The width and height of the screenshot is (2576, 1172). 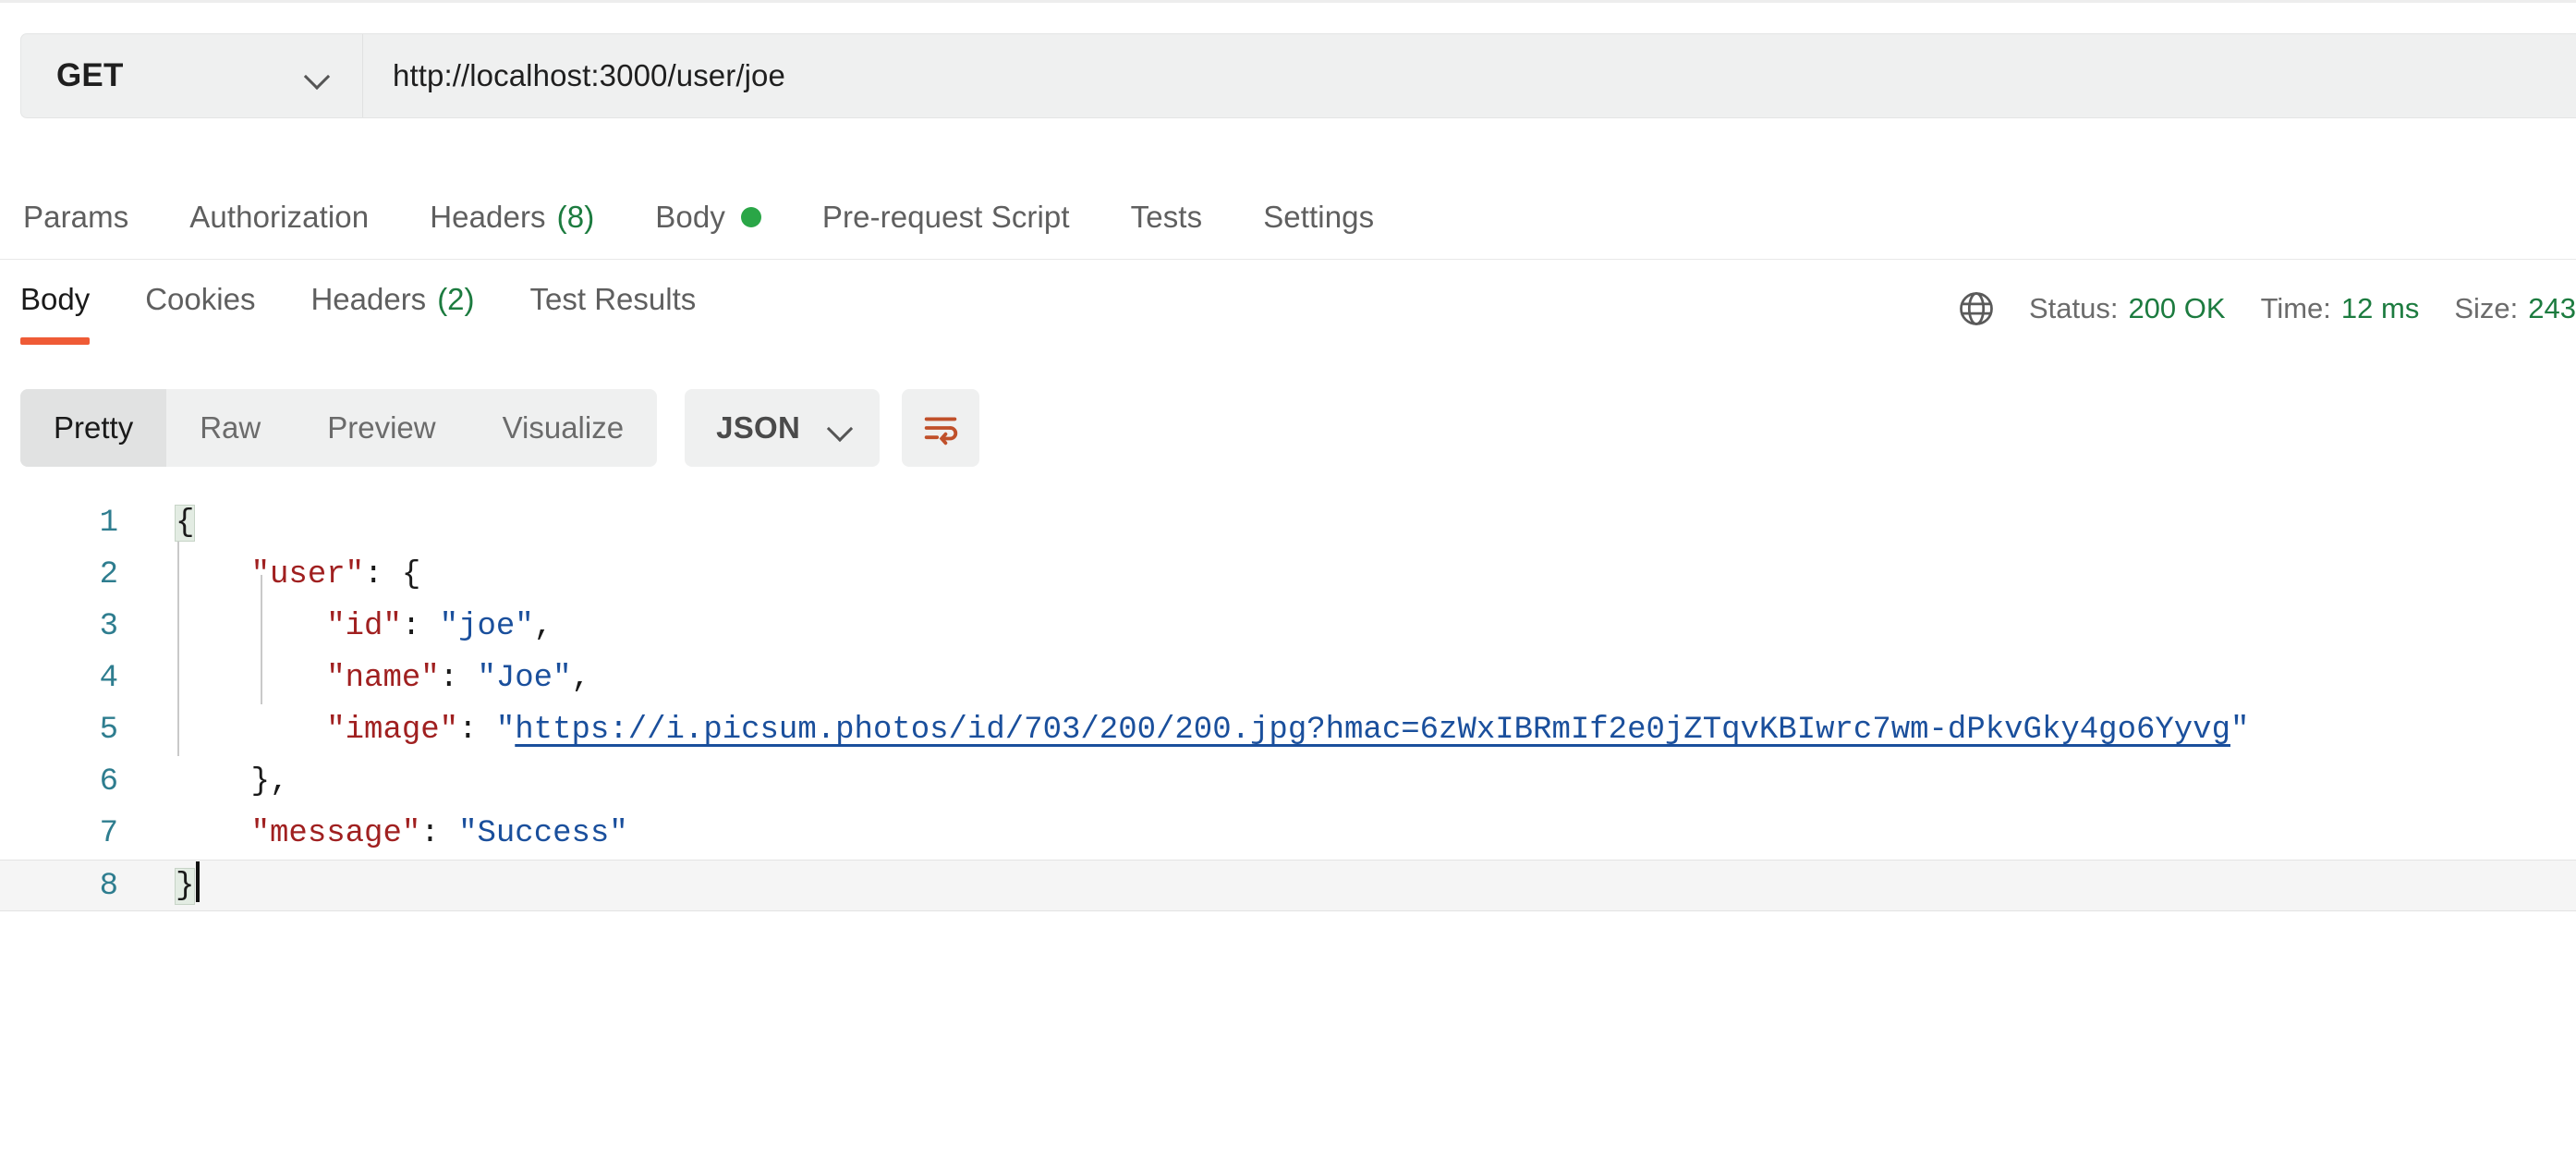 I want to click on size-badge: Size: 243, so click(x=2515, y=308).